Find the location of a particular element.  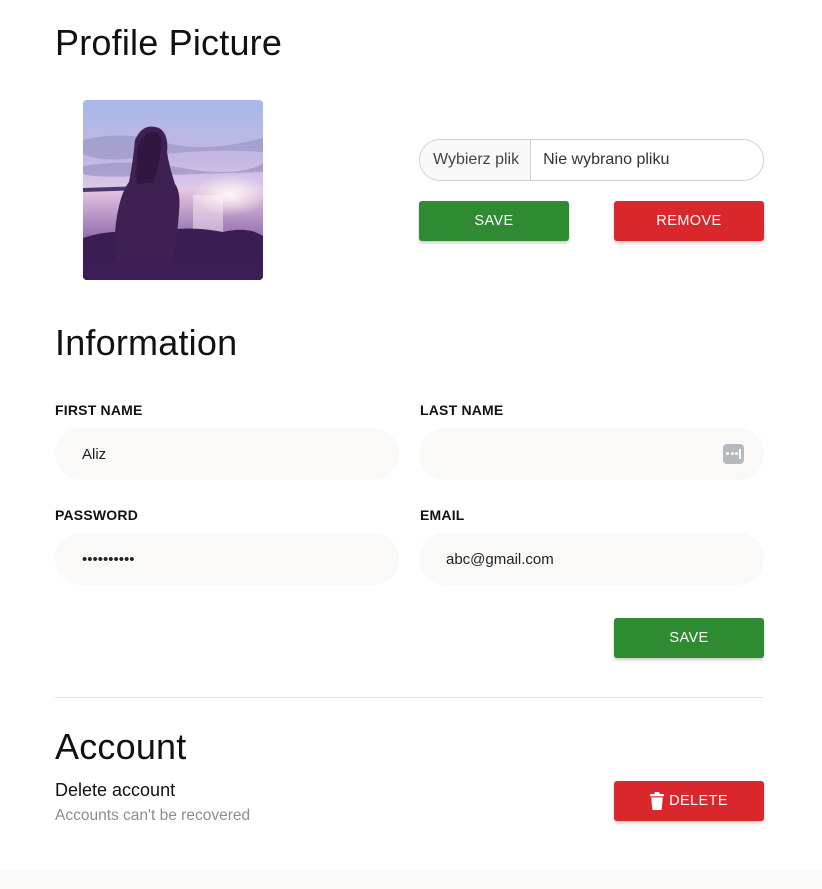

choose-file-button: Wybierz plik is located at coordinates (476, 160).